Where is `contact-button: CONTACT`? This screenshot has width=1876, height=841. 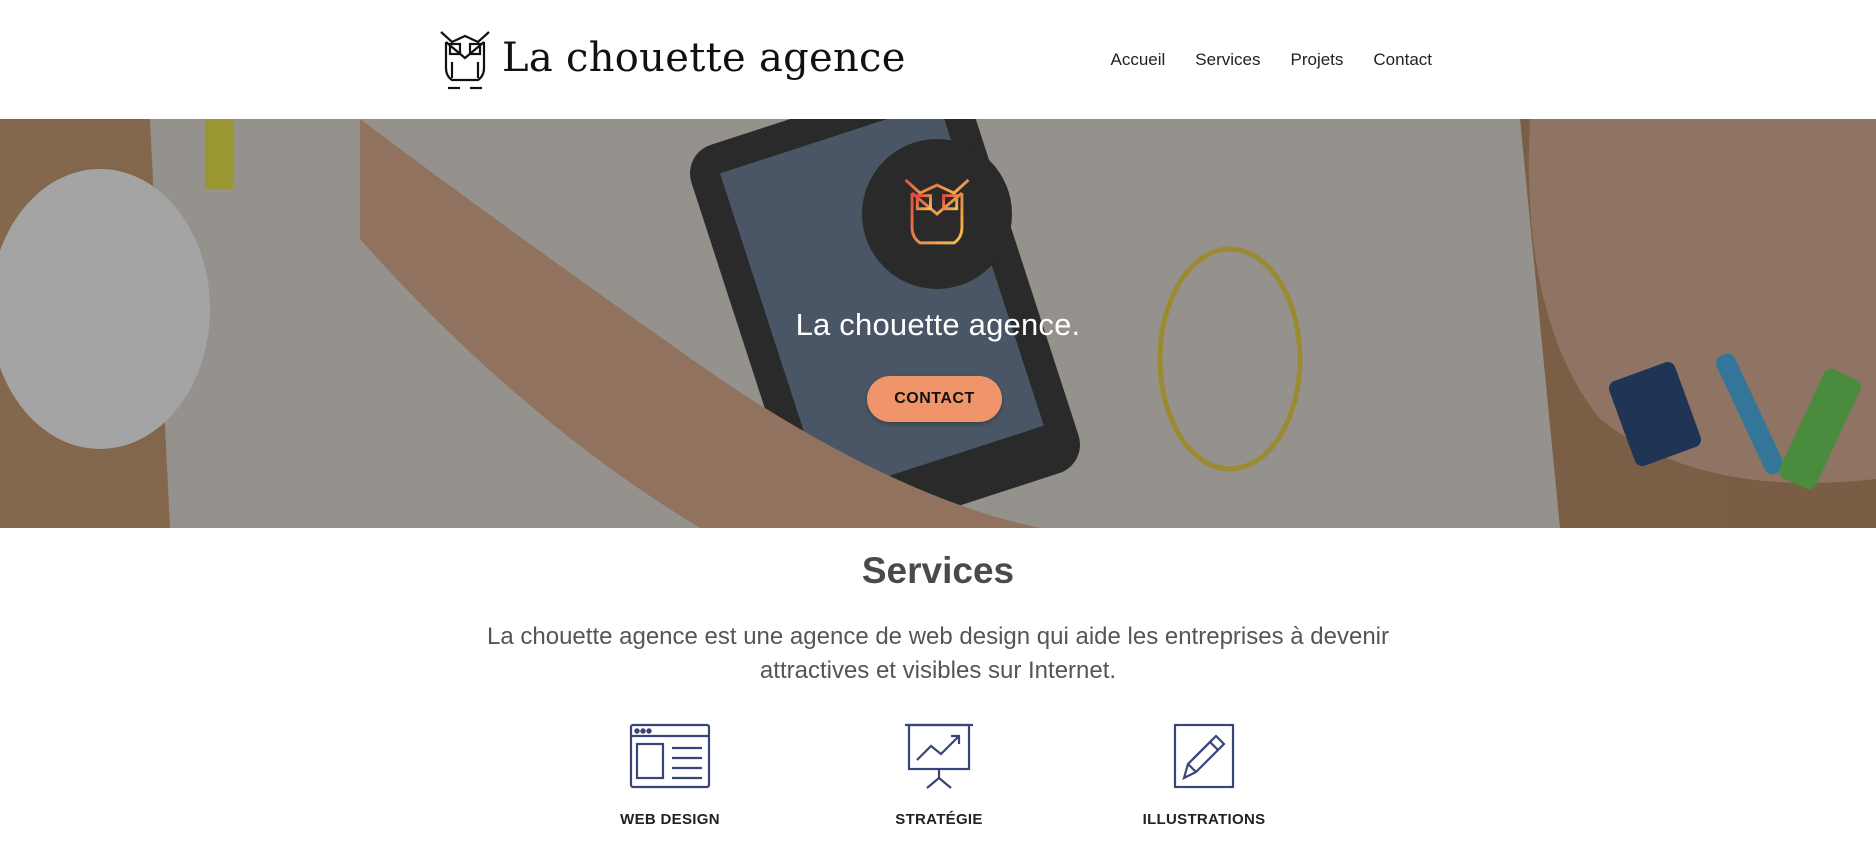 contact-button: CONTACT is located at coordinates (934, 399).